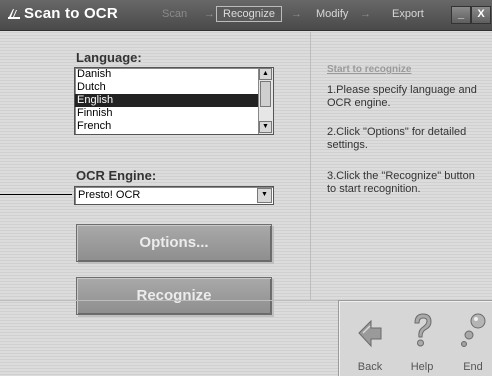 The height and width of the screenshot is (376, 492). What do you see at coordinates (264, 195) in the screenshot?
I see `chevron-down-icon: ▼` at bounding box center [264, 195].